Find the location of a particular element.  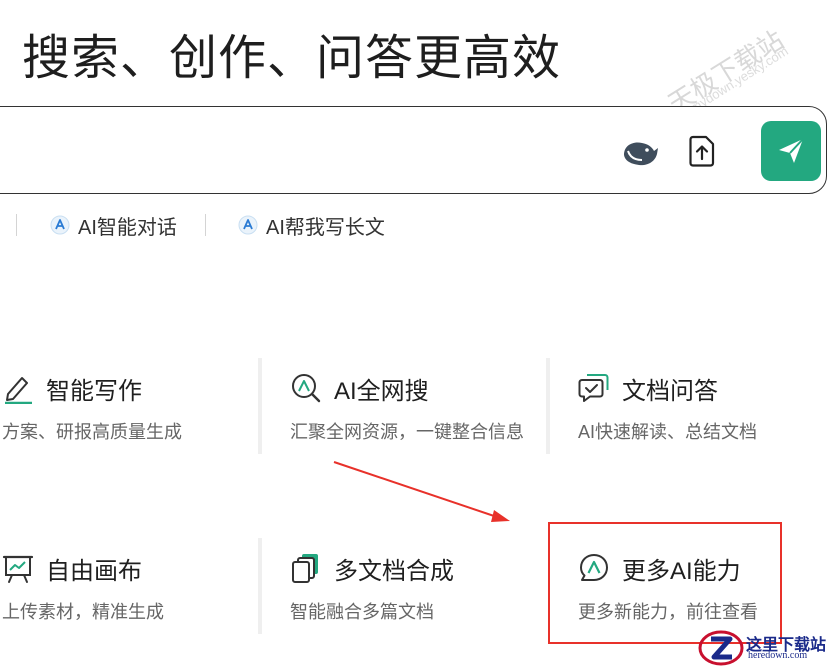

send-icon is located at coordinates (791, 150).